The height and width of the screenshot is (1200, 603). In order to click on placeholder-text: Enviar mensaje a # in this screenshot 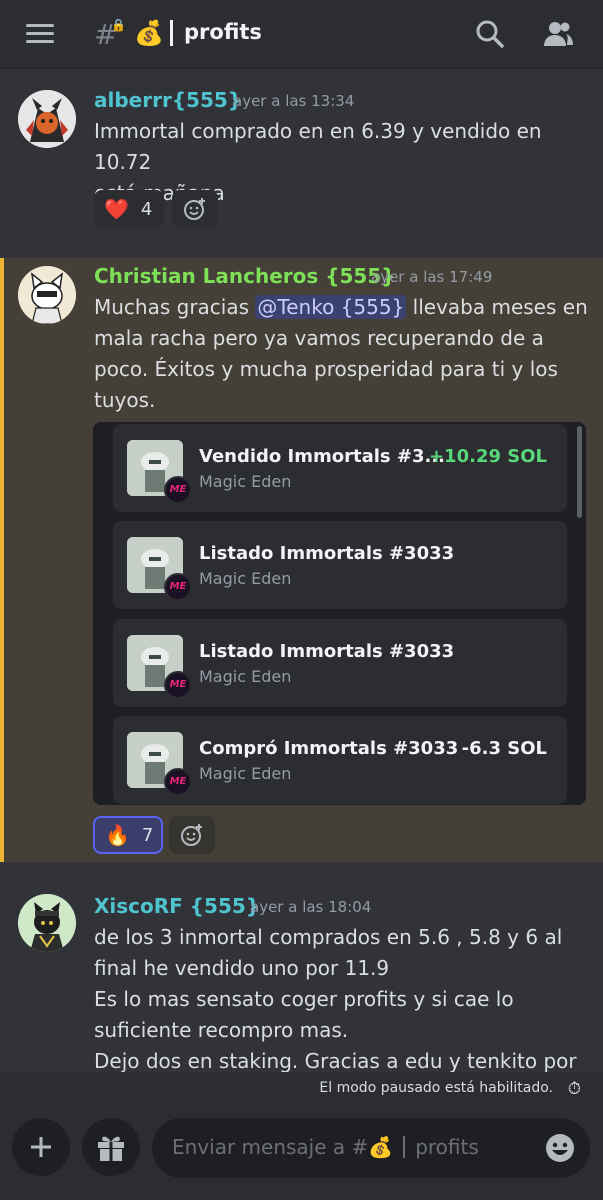, I will do `click(270, 1147)`.